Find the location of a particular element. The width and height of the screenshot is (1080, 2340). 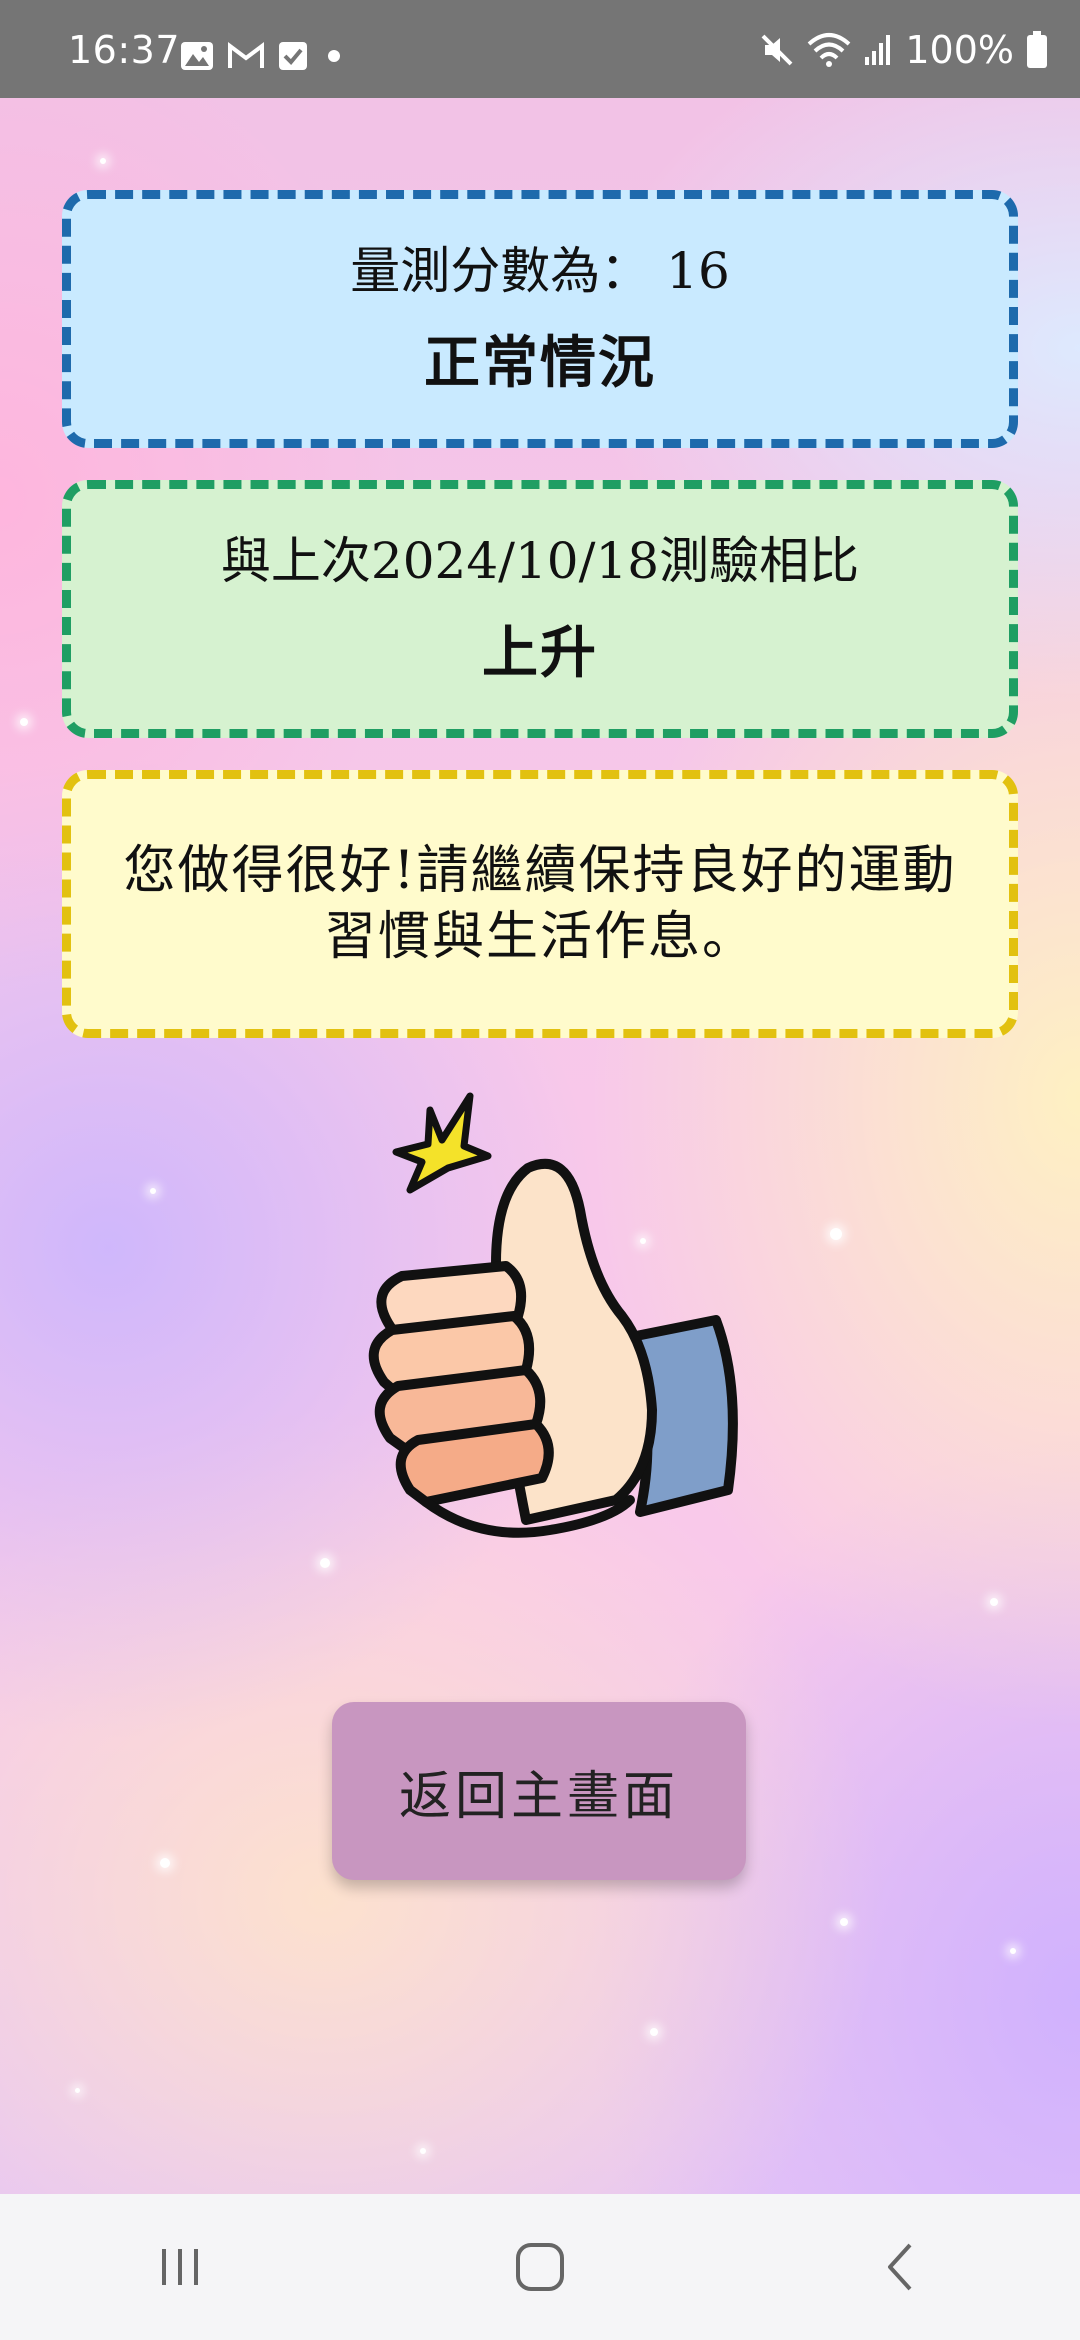

score-card: 量測分數為： 16 正常情況 is located at coordinates (540, 319).